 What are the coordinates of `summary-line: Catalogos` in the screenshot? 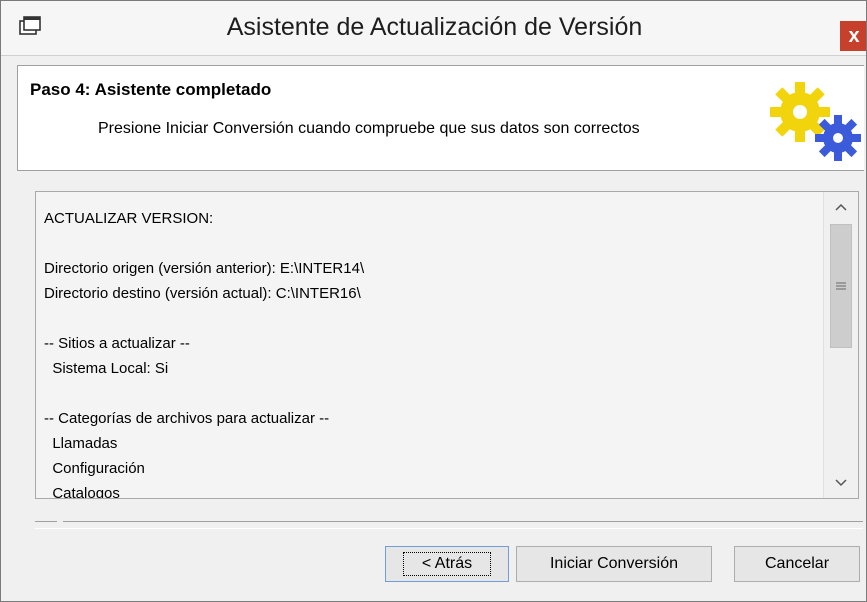 It's located at (82, 492).